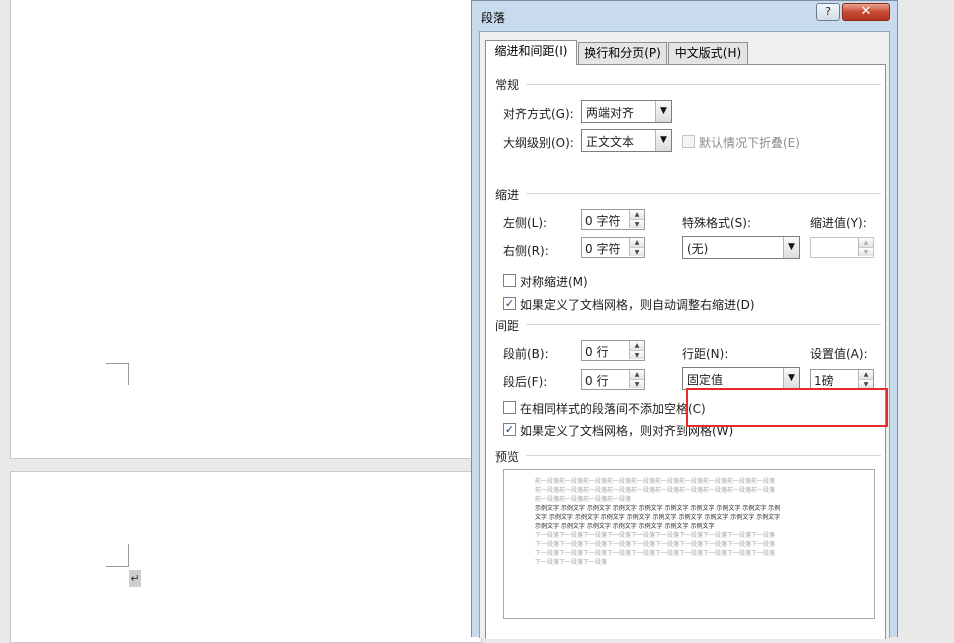 This screenshot has height=643, width=954. Describe the element at coordinates (610, 113) in the screenshot. I see `alignment-value: 两端对齐` at that location.